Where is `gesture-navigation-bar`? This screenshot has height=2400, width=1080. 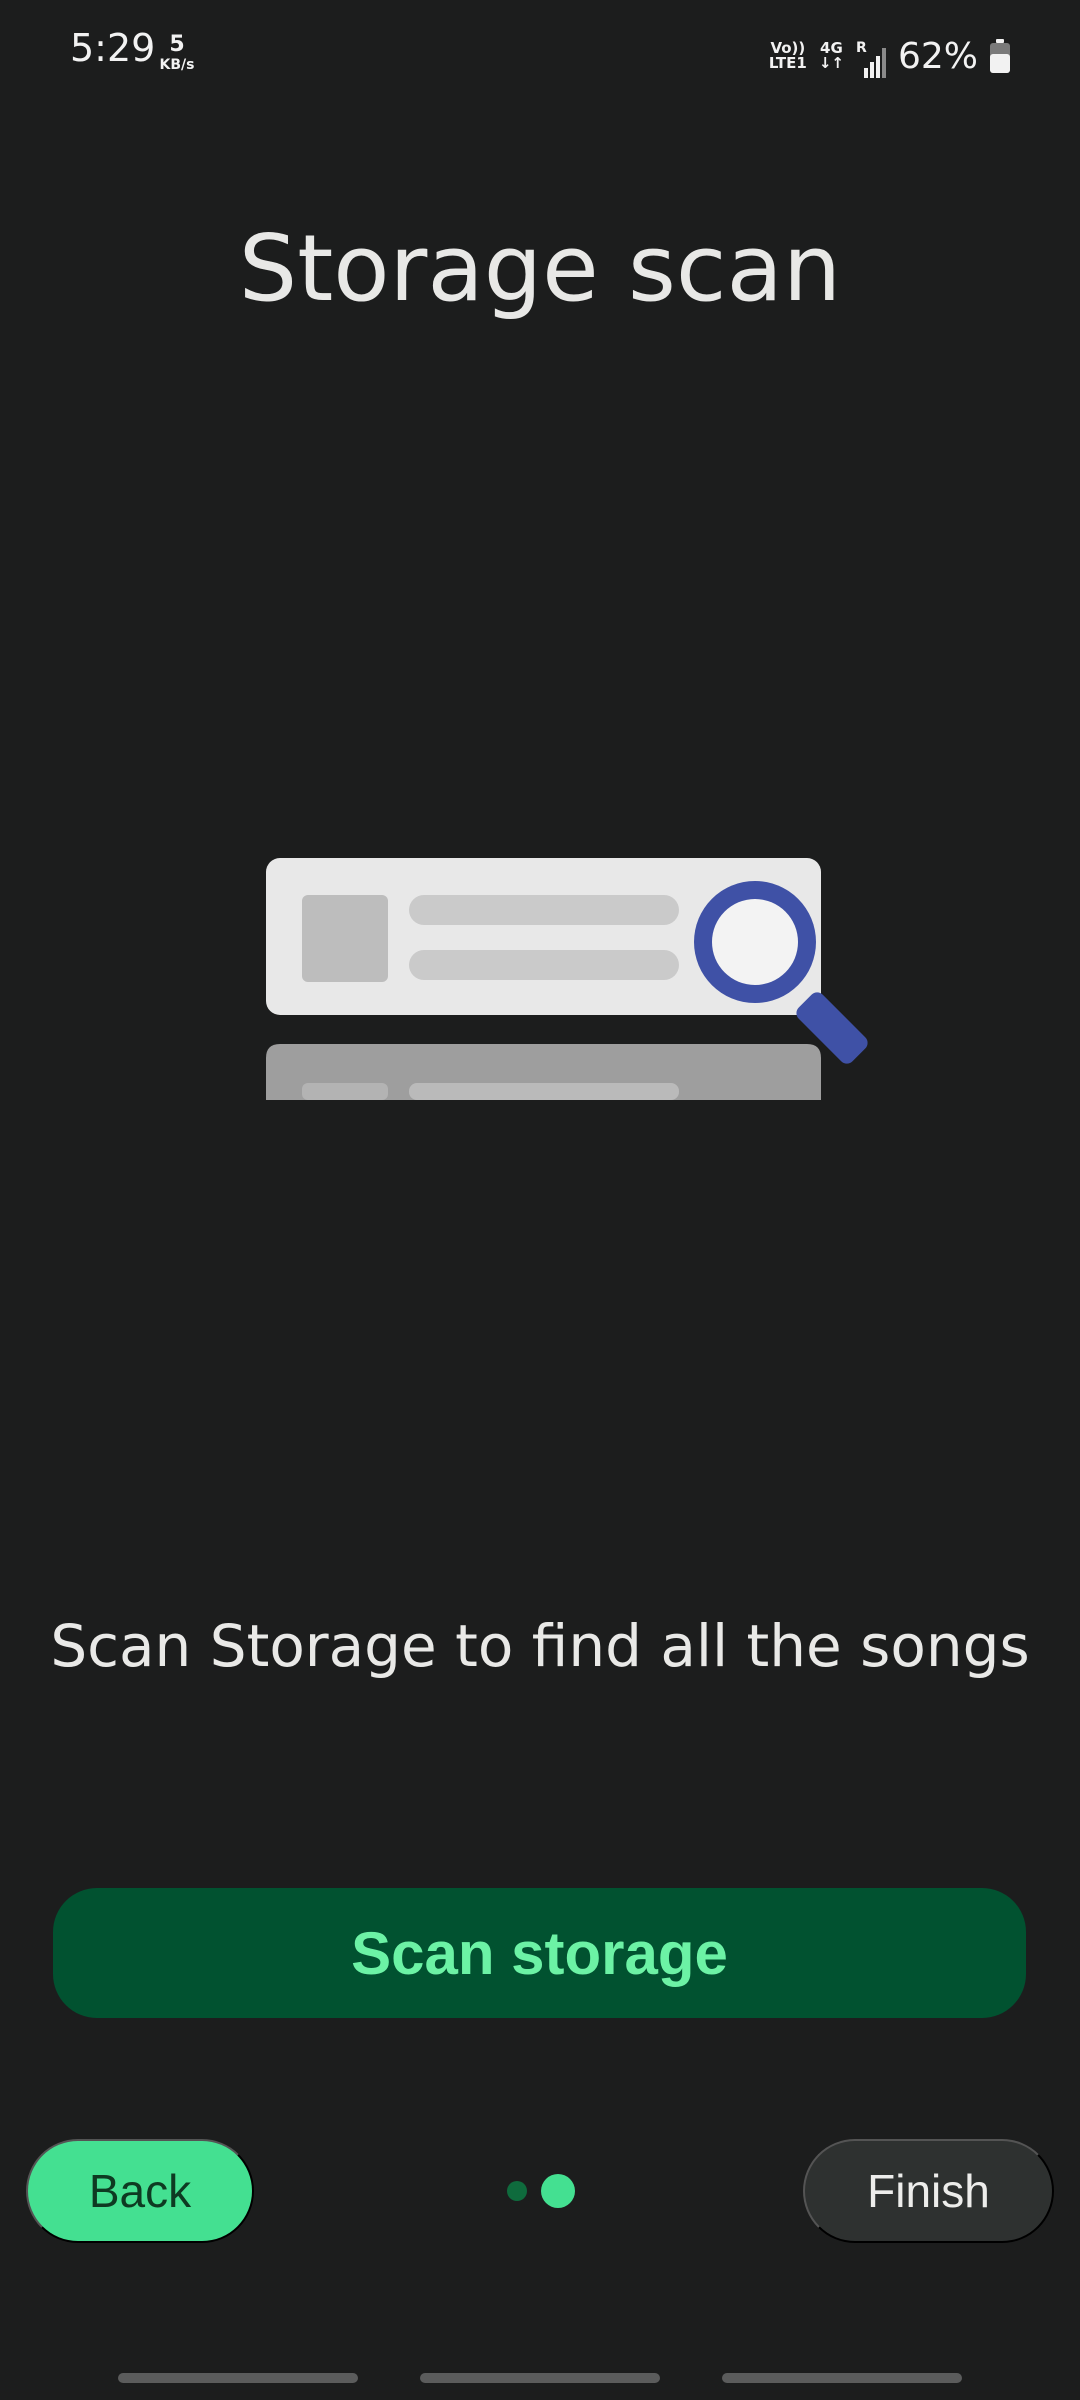
gesture-navigation-bar is located at coordinates (540, 2379).